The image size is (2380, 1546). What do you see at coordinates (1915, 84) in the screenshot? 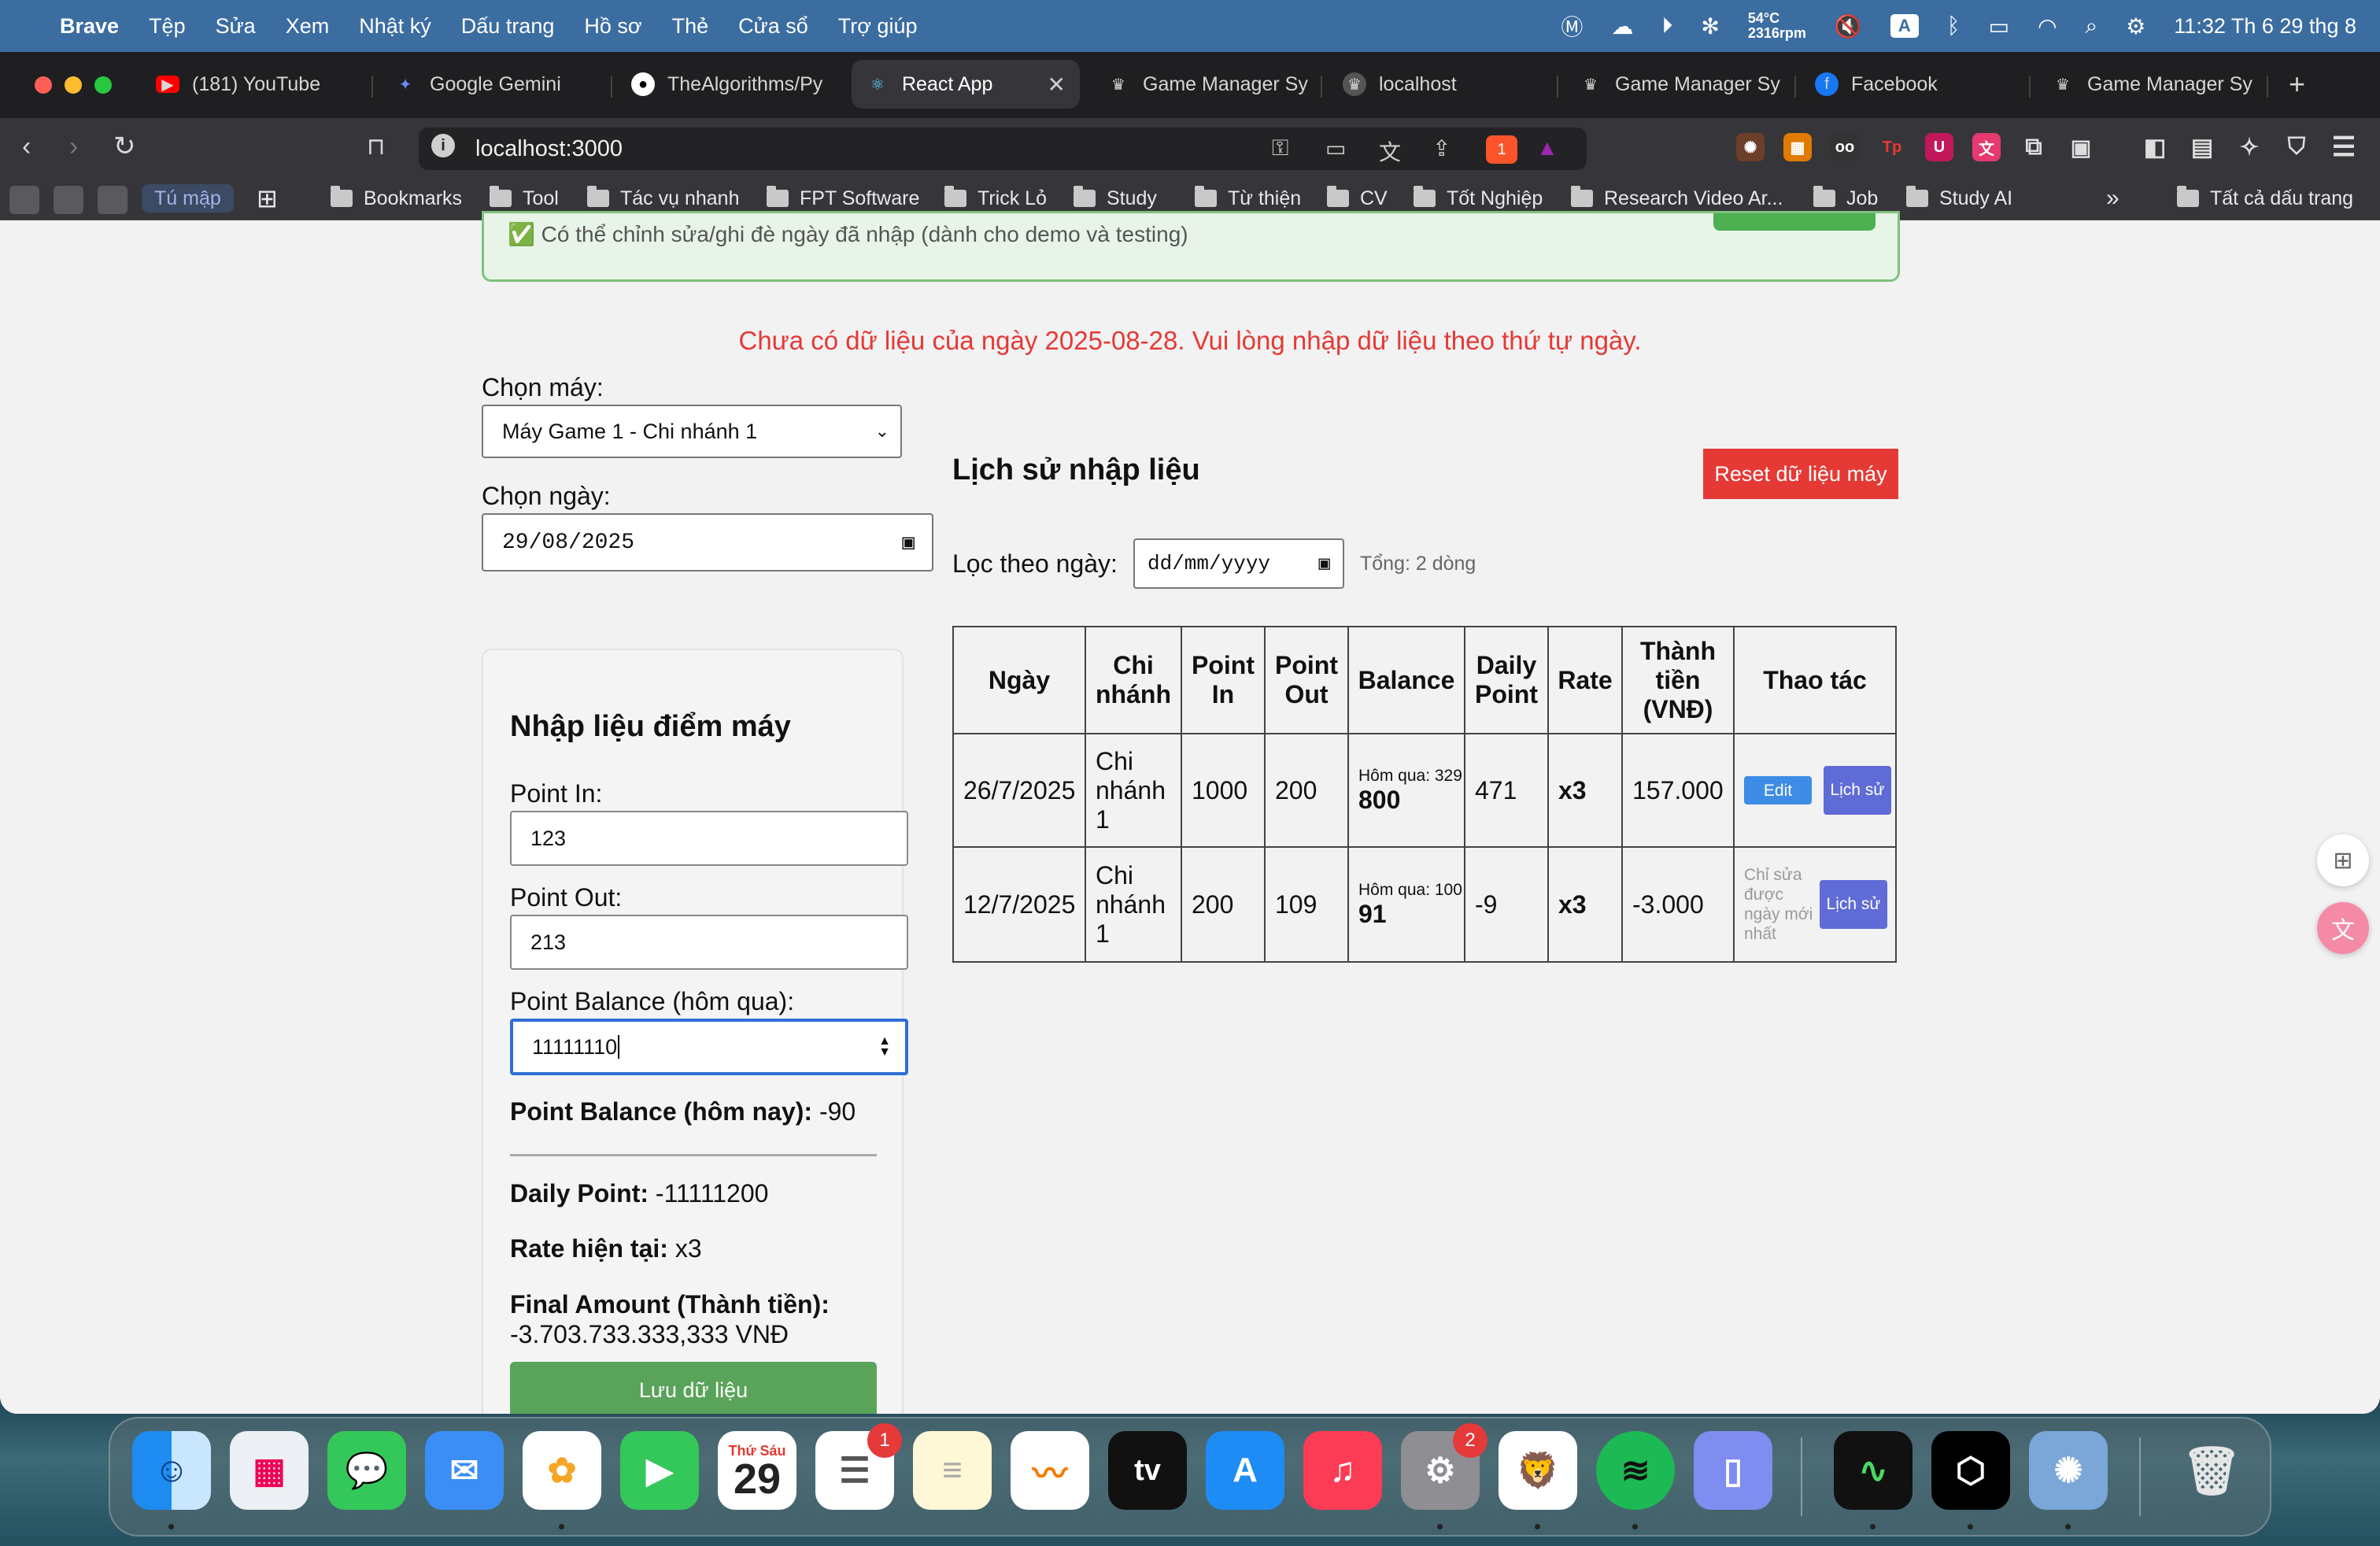
I see `tab-facebook: f Facebook` at bounding box center [1915, 84].